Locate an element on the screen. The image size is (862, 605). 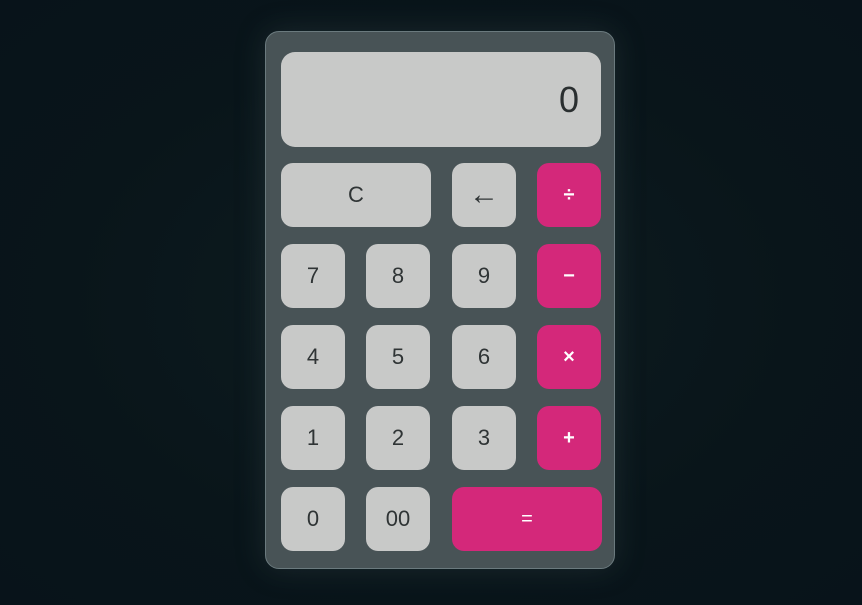
digit-2-button: 2 is located at coordinates (398, 438).